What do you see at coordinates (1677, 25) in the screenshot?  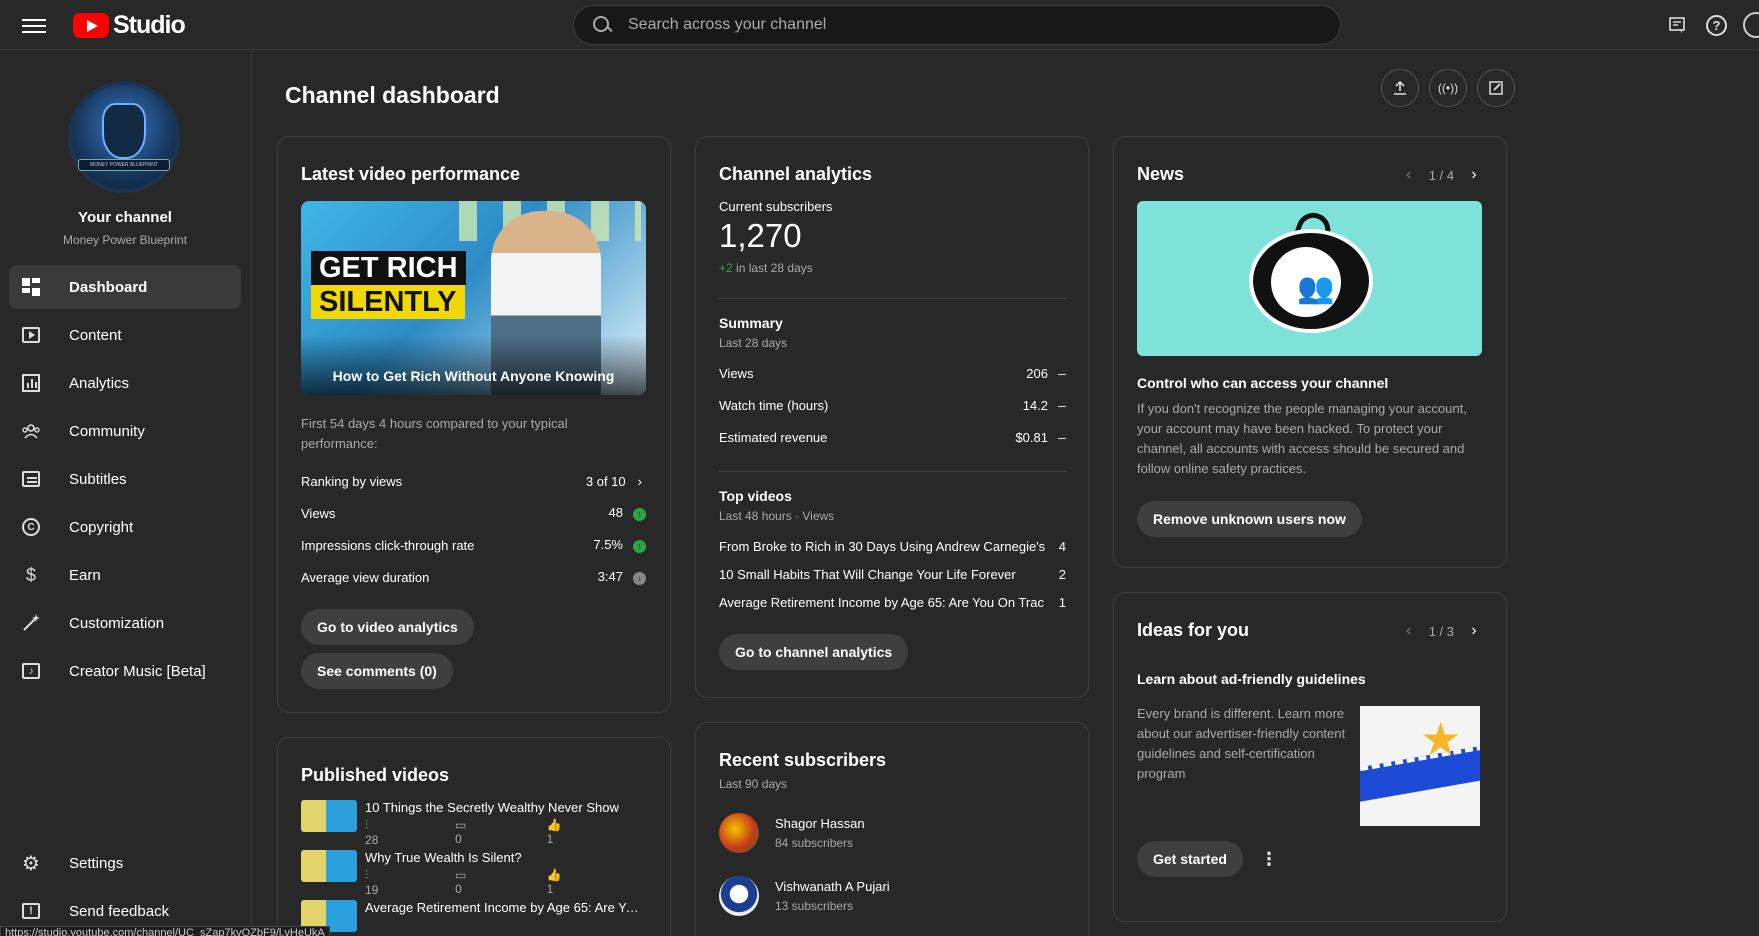 I see `messages-icon` at bounding box center [1677, 25].